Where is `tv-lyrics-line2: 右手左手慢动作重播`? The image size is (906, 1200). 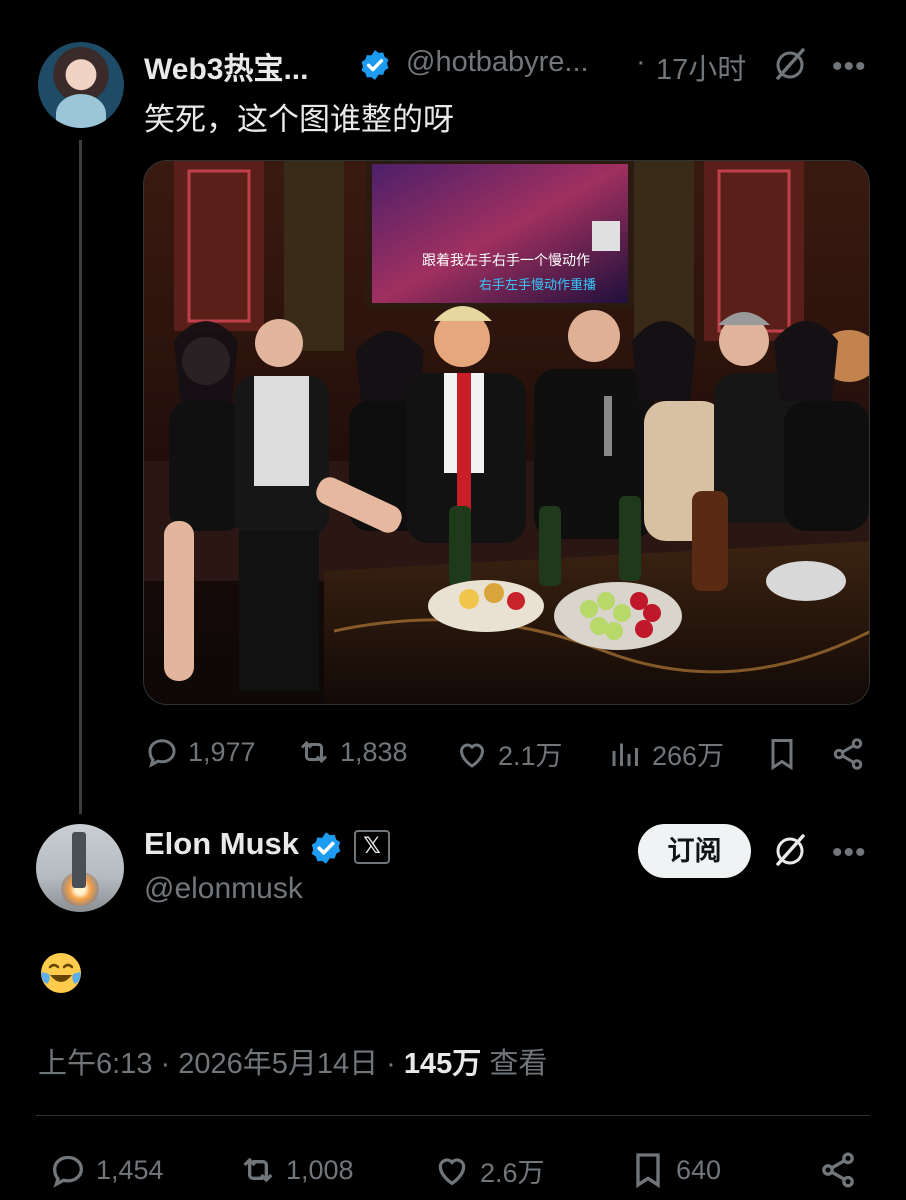 tv-lyrics-line2: 右手左手慢动作重播 is located at coordinates (537, 285).